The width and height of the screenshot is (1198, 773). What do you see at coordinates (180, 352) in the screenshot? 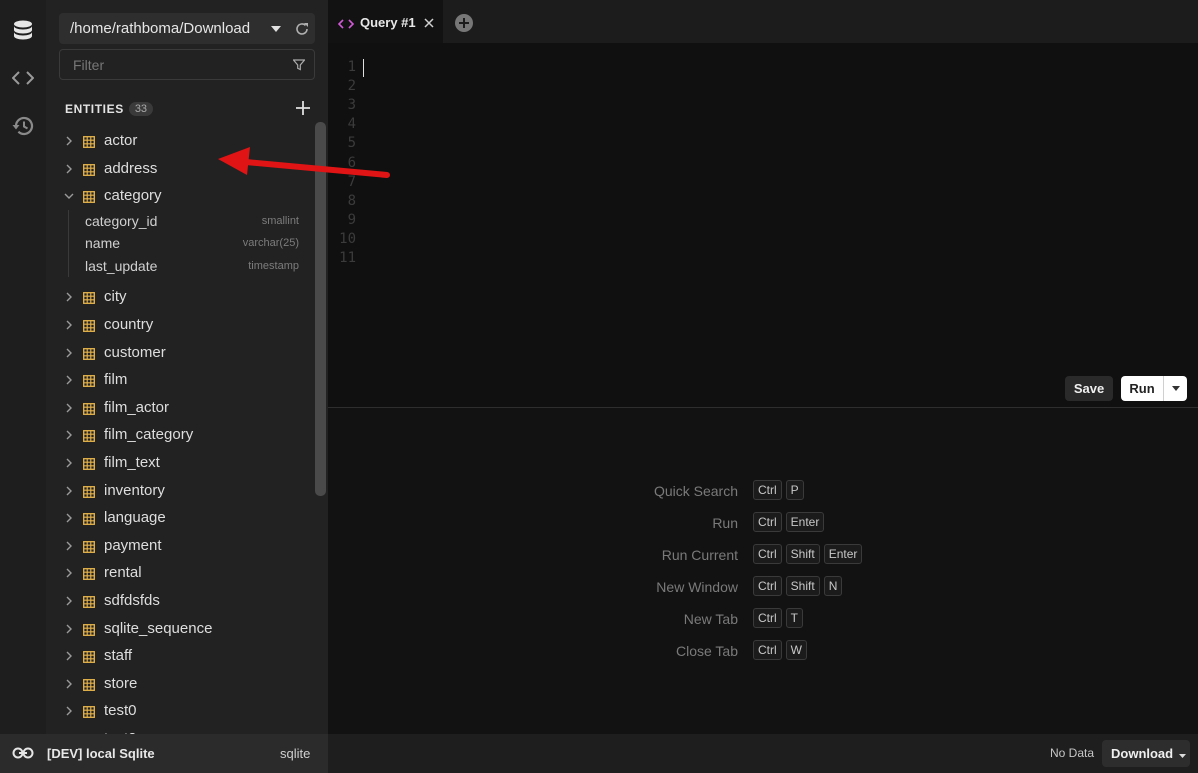
I see `tree-item-customer: customer` at bounding box center [180, 352].